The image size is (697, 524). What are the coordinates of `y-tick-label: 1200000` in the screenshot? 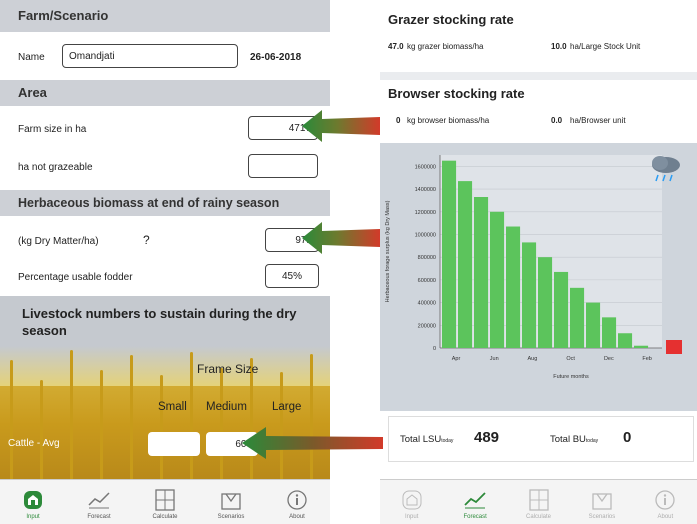 It's located at (425, 213).